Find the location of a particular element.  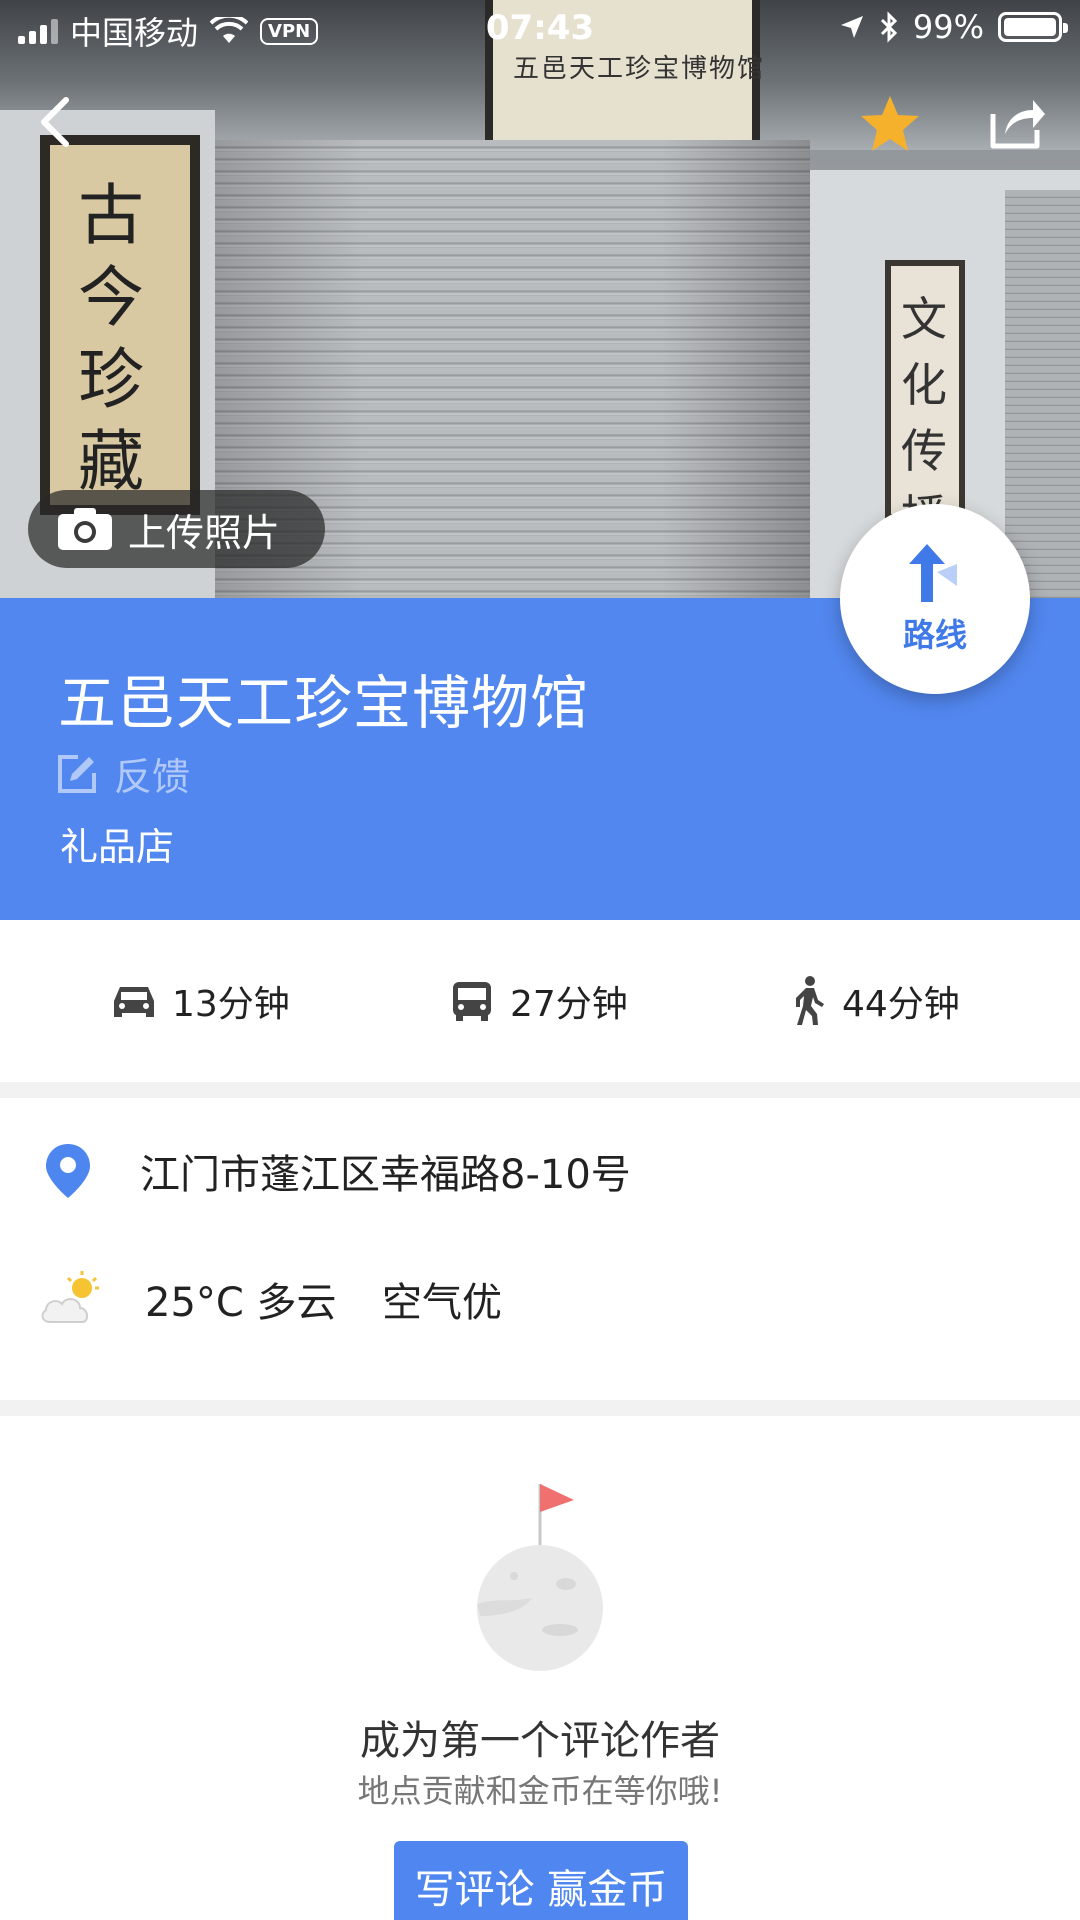

route-arrow-icon is located at coordinates (933, 573).